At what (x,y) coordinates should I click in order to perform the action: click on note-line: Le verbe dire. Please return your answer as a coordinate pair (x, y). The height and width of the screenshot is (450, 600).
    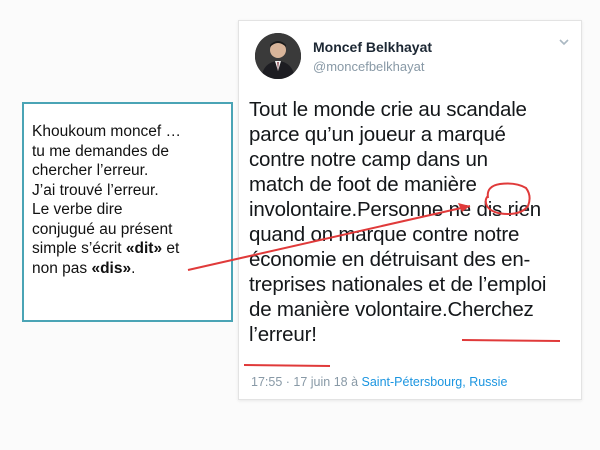
    Looking at the image, I should click on (77, 209).